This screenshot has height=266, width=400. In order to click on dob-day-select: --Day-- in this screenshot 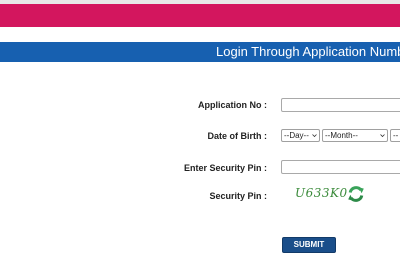, I will do `click(300, 135)`.